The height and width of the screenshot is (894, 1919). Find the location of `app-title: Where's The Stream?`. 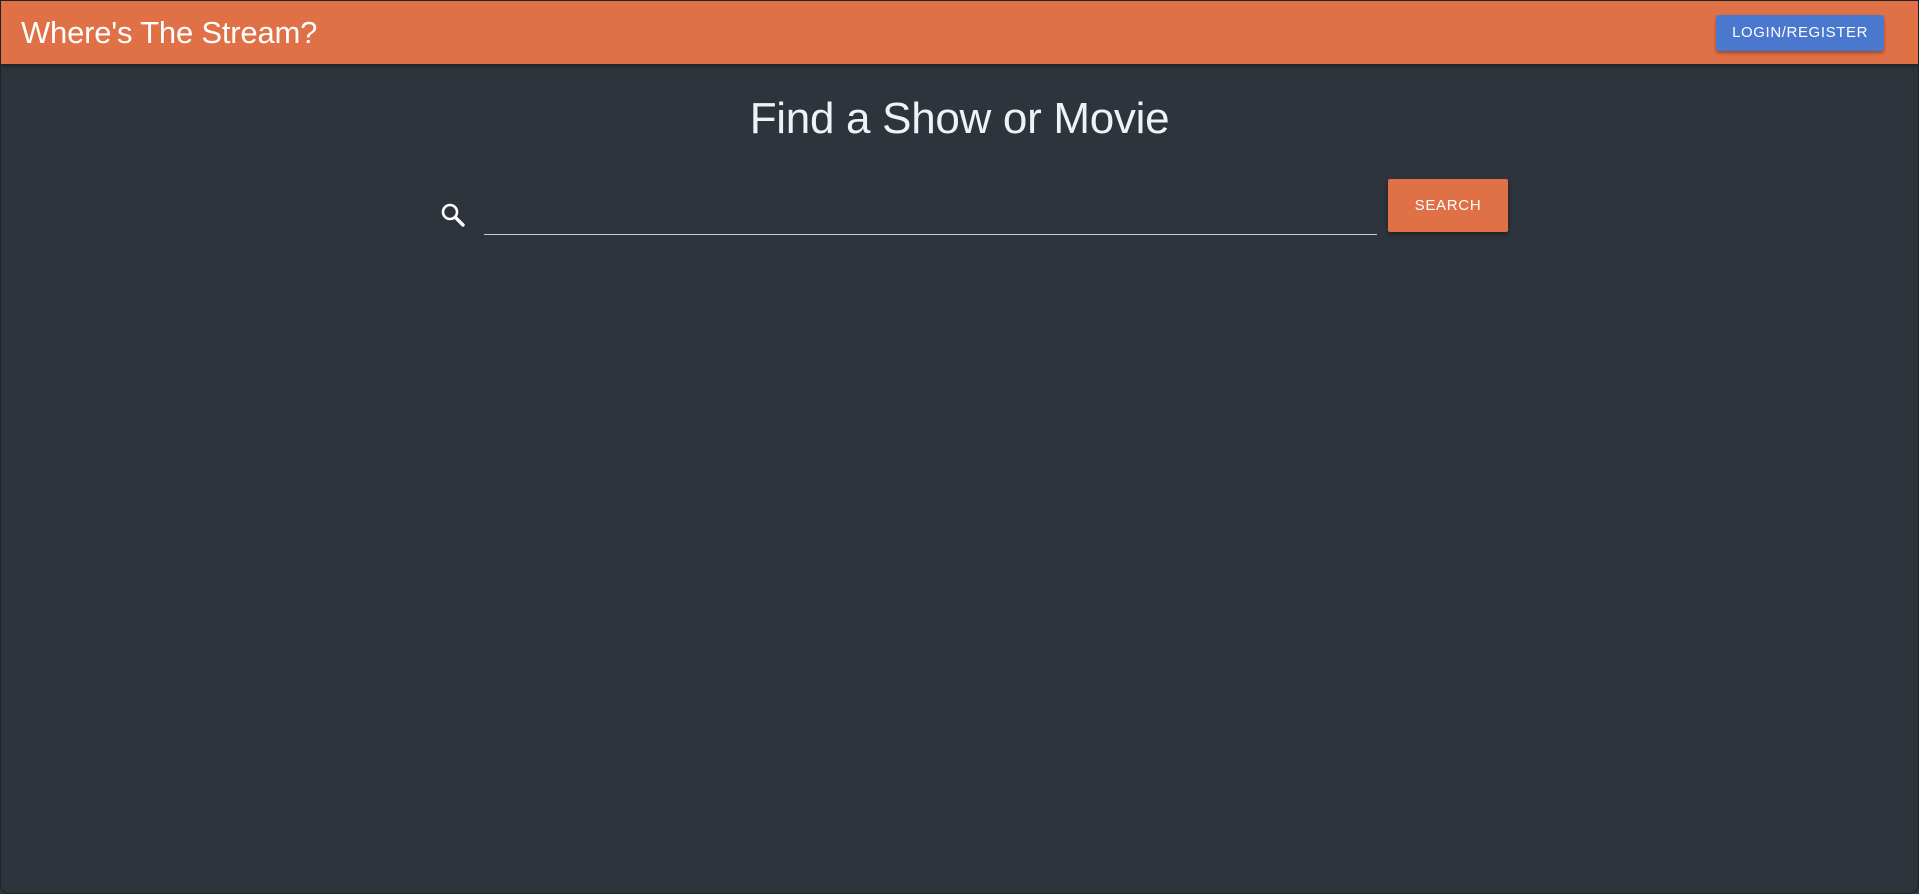

app-title: Where's The Stream? is located at coordinates (169, 32).